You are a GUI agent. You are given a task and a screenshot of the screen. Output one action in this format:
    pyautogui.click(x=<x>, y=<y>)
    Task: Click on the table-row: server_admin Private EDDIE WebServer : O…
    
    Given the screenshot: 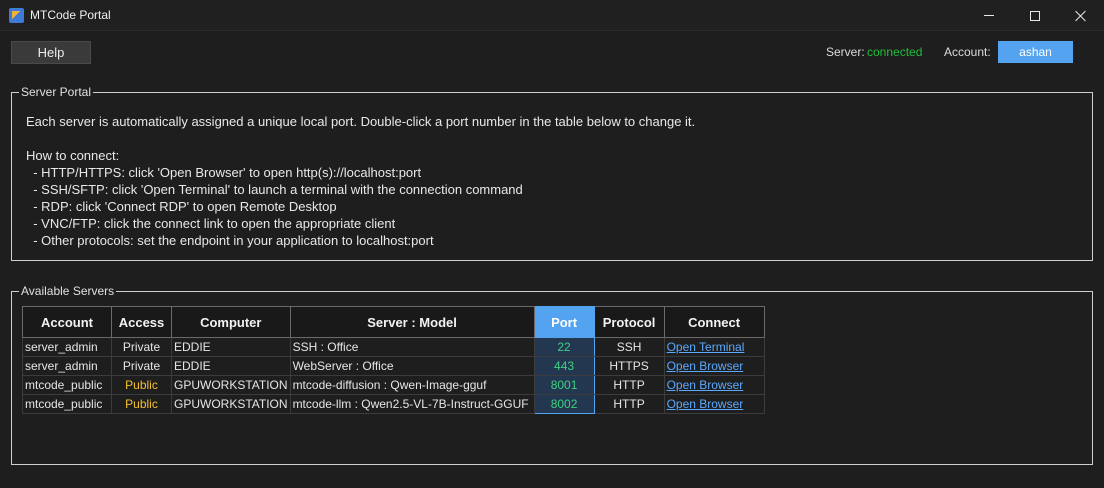 What is the action you would take?
    pyautogui.click(x=393, y=366)
    